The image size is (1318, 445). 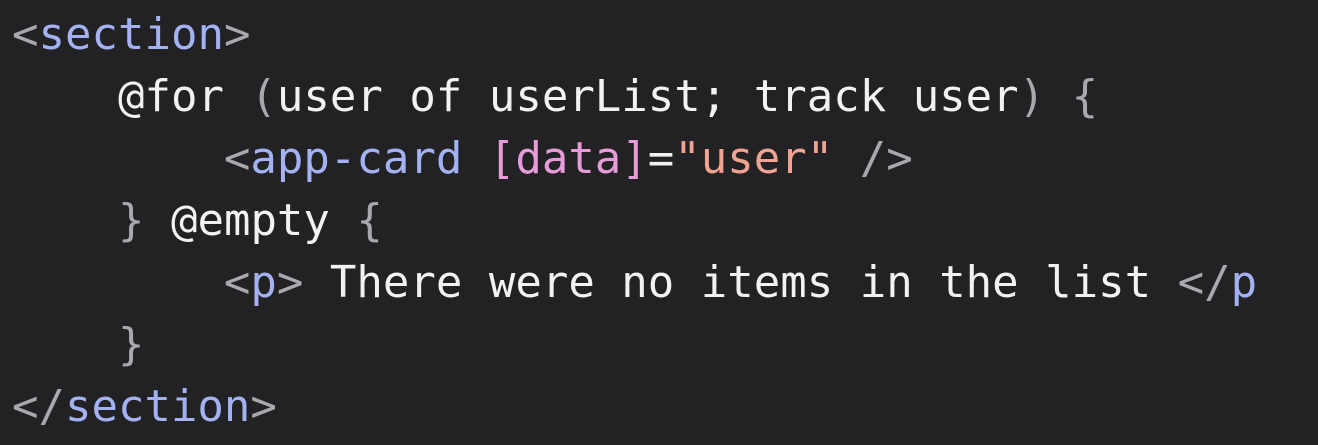 I want to click on p-close-tag: p, so click(x=1244, y=282).